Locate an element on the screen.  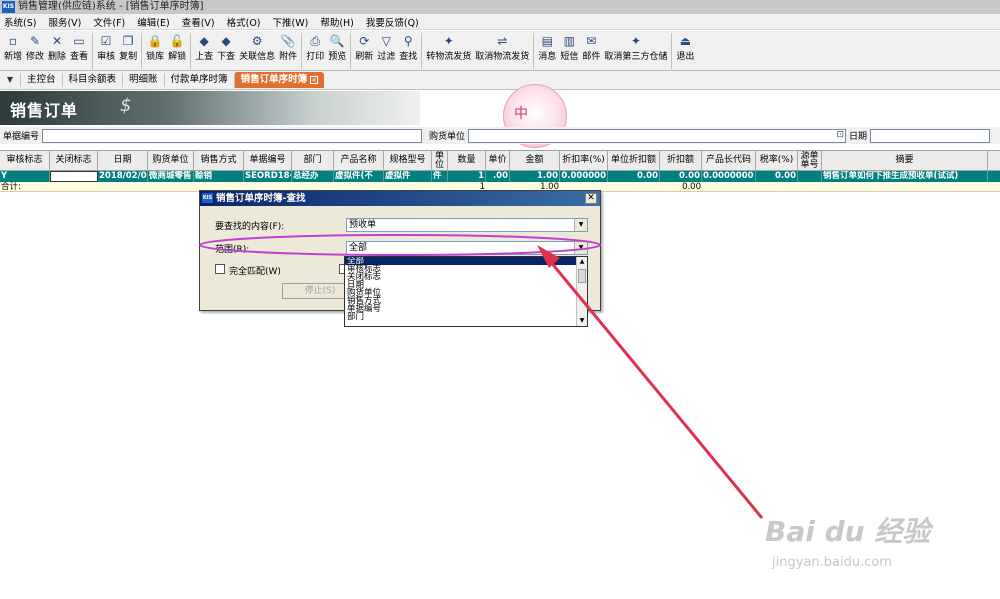
close-icon: ✕ is located at coordinates (591, 198).